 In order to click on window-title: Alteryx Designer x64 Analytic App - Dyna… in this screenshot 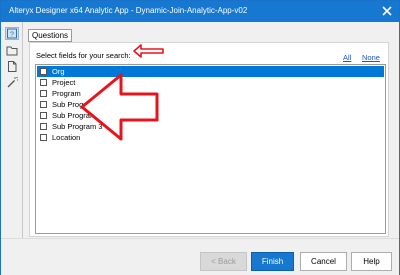, I will do `click(128, 10)`.